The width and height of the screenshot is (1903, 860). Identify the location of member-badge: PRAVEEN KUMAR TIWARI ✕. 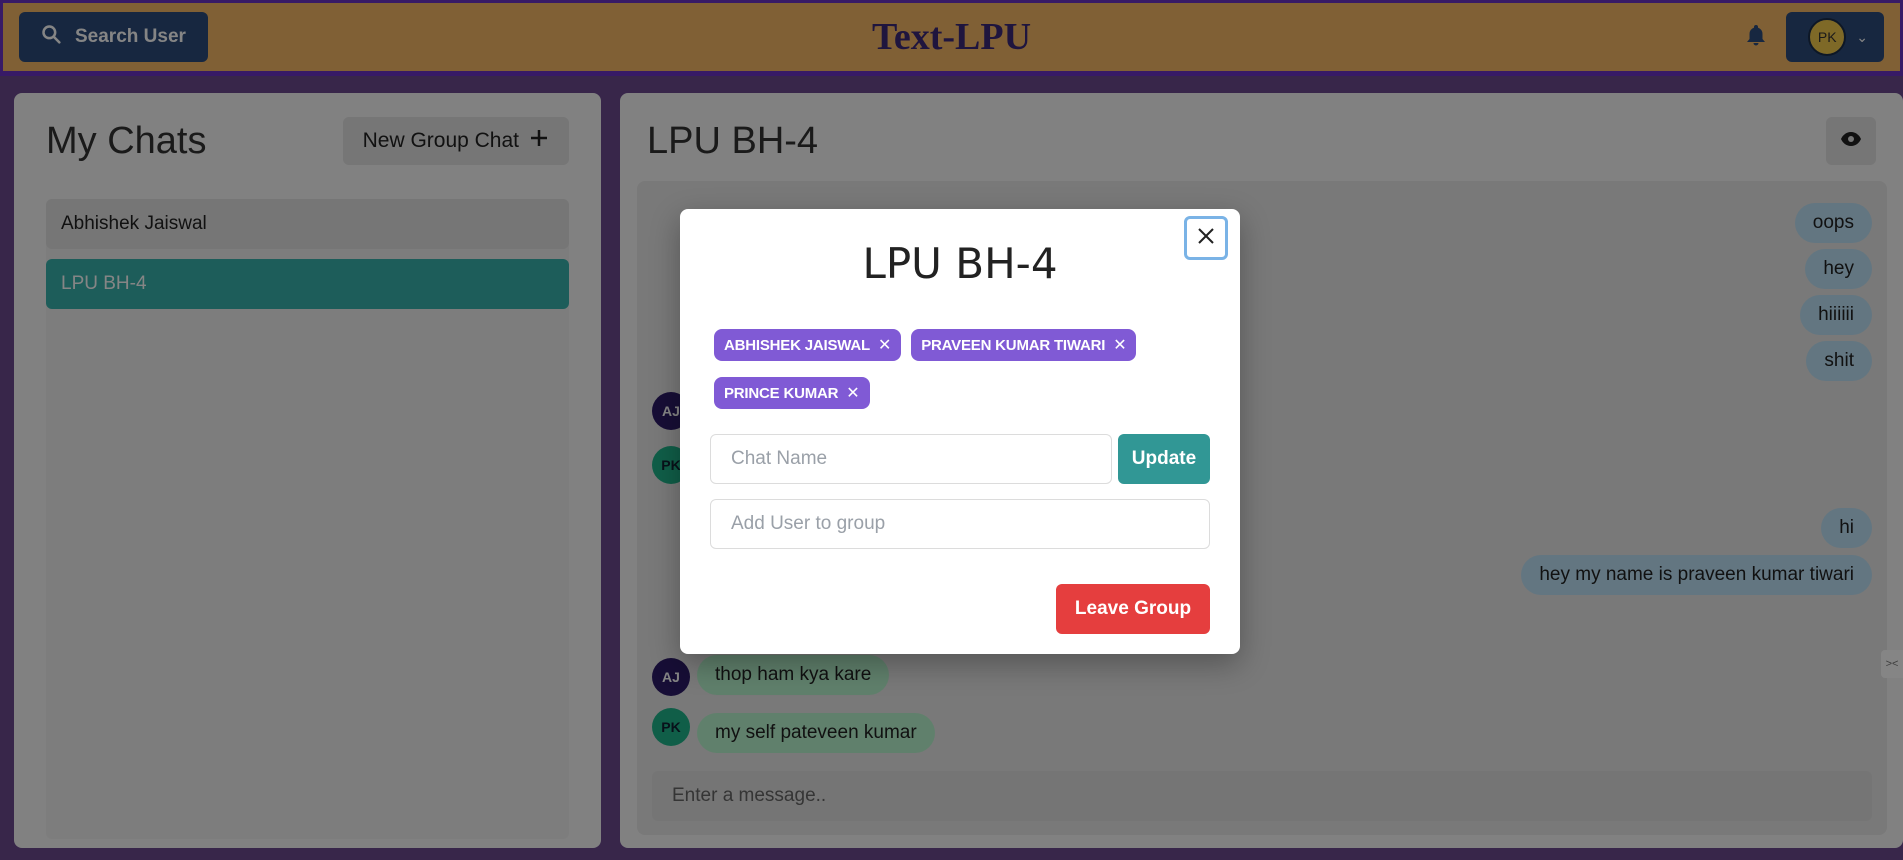
(1024, 345).